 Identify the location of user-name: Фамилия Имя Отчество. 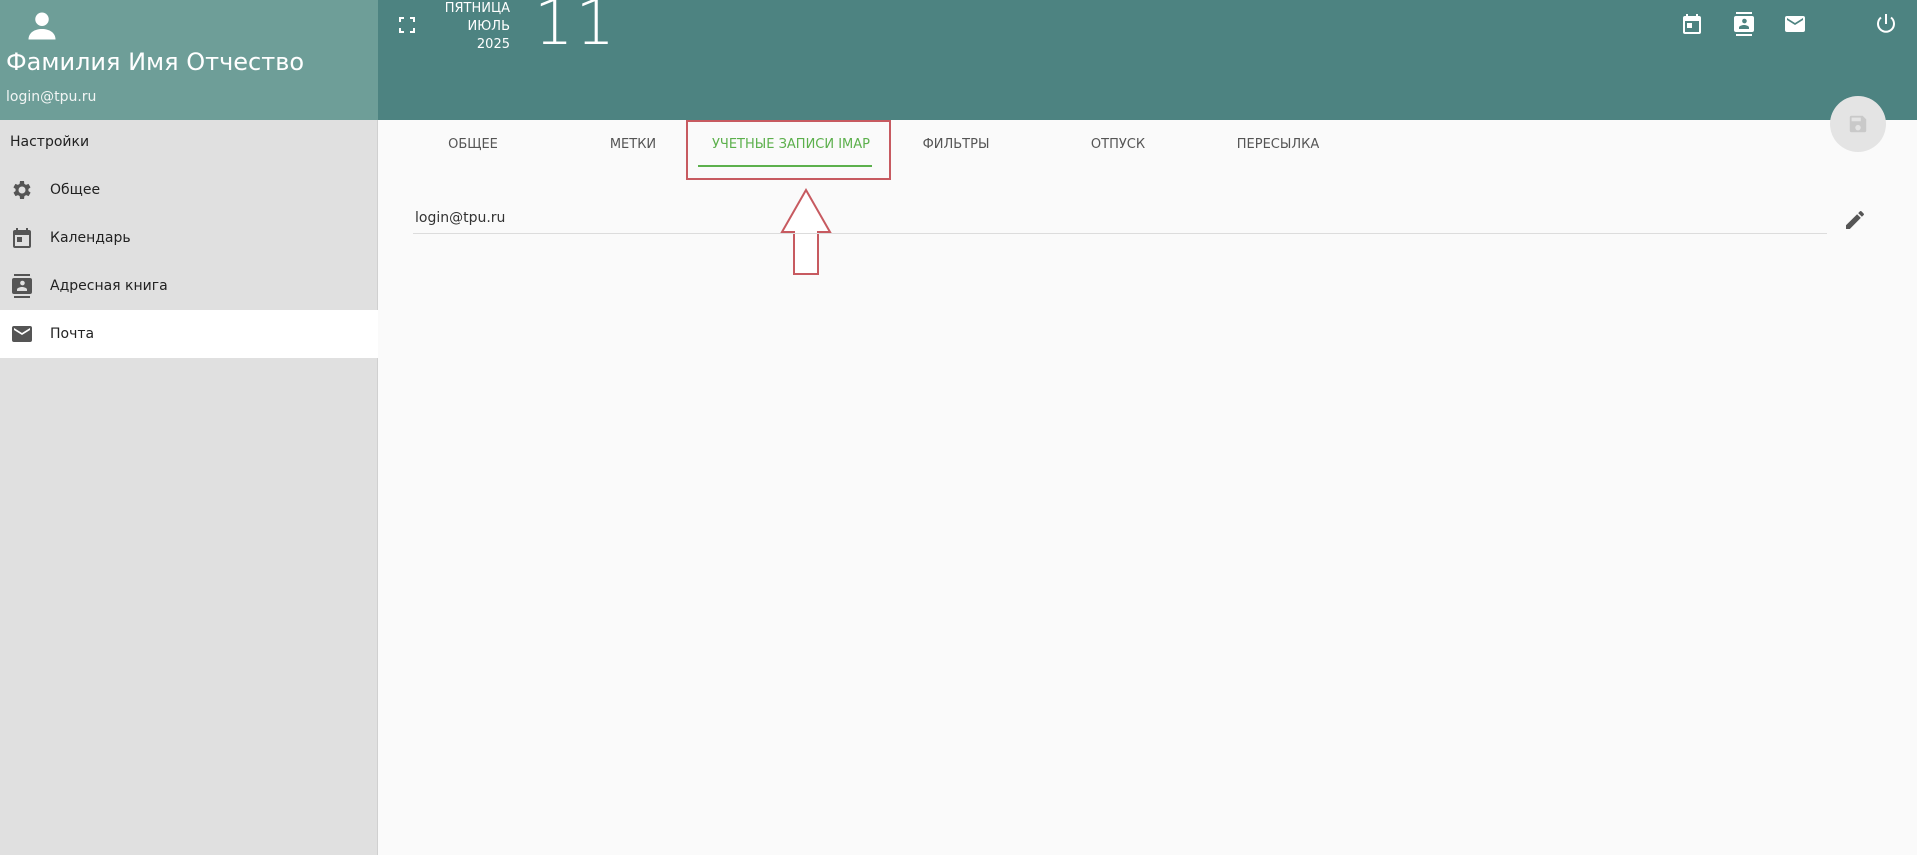
(155, 62).